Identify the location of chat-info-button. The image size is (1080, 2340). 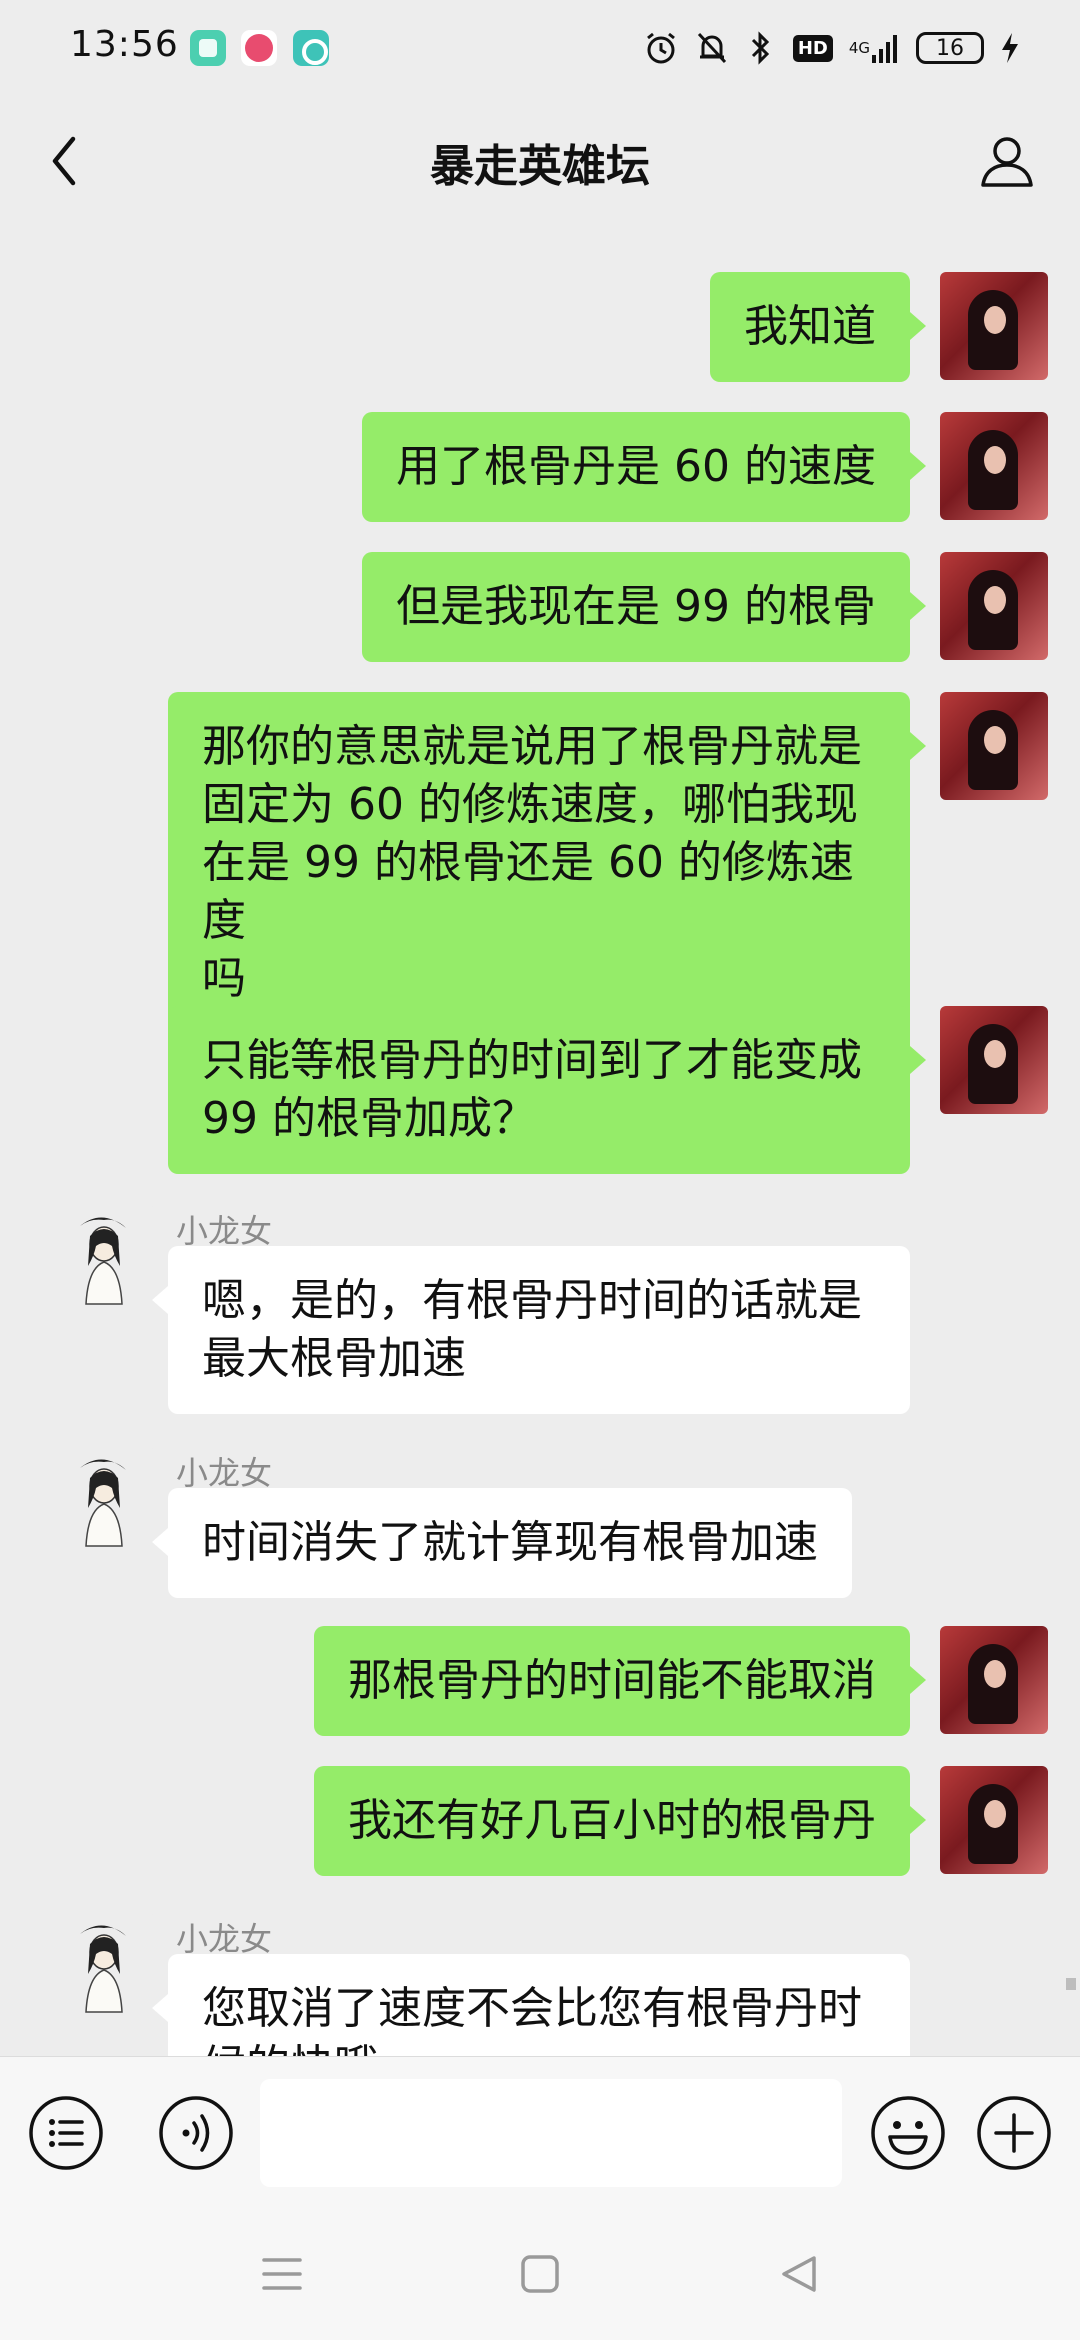
(1007, 161).